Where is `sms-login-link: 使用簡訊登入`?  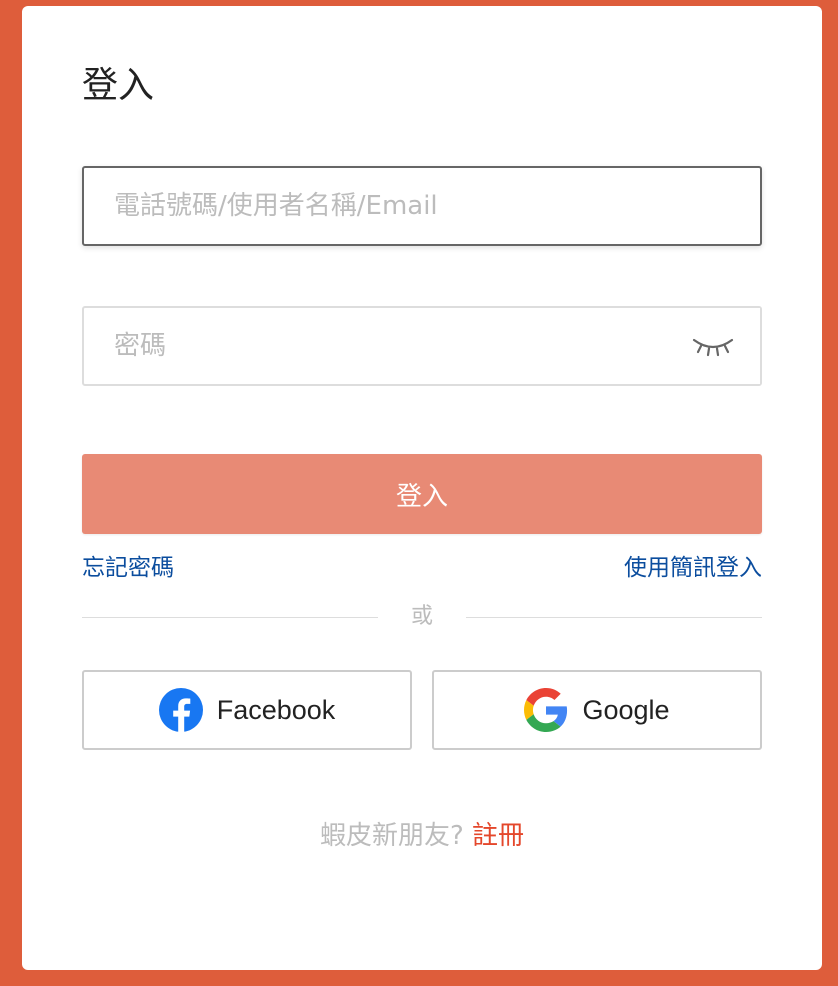
sms-login-link: 使用簡訊登入 is located at coordinates (693, 568).